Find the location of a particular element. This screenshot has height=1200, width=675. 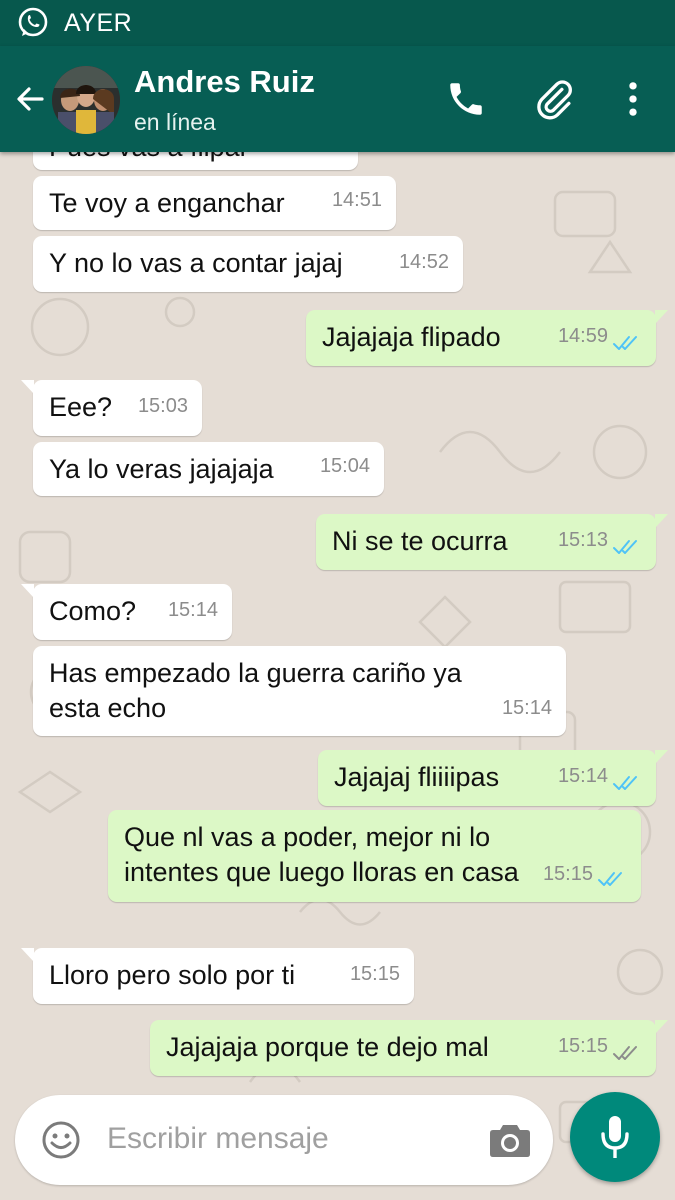

message-line: Ya lo veras jajajaja is located at coordinates (161, 469).